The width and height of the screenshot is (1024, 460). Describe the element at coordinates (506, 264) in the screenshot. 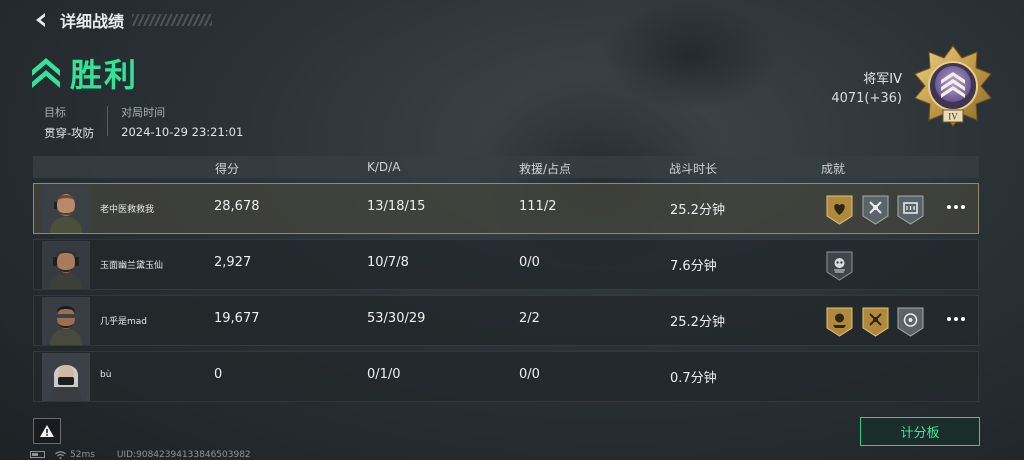

I see `table-row: 玉面幽兰黛玉仙 2,927 10/7/8 0/0 7.6分钟` at that location.